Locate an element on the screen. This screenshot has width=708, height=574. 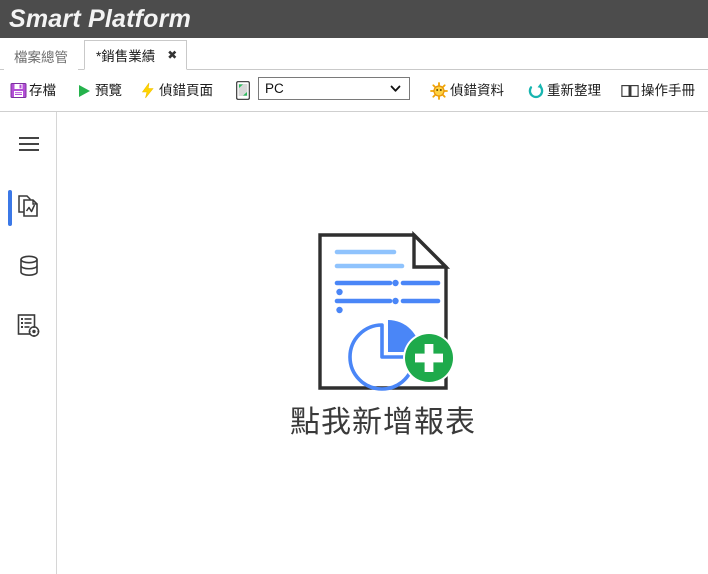
app-title: Smart Platform is located at coordinates (100, 19).